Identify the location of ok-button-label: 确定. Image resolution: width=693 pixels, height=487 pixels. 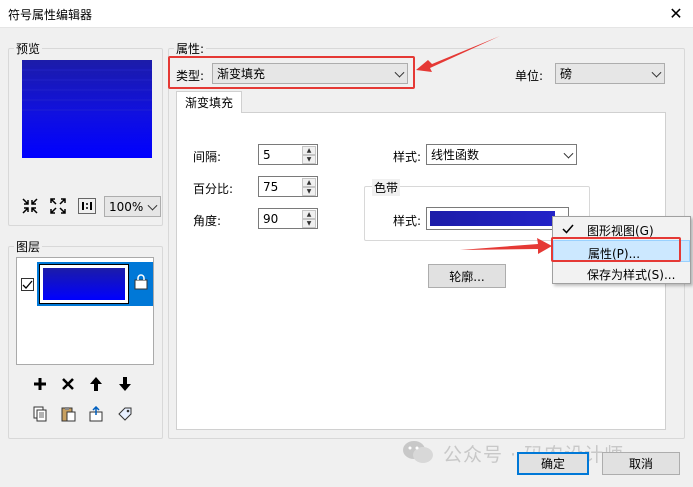
(552, 464).